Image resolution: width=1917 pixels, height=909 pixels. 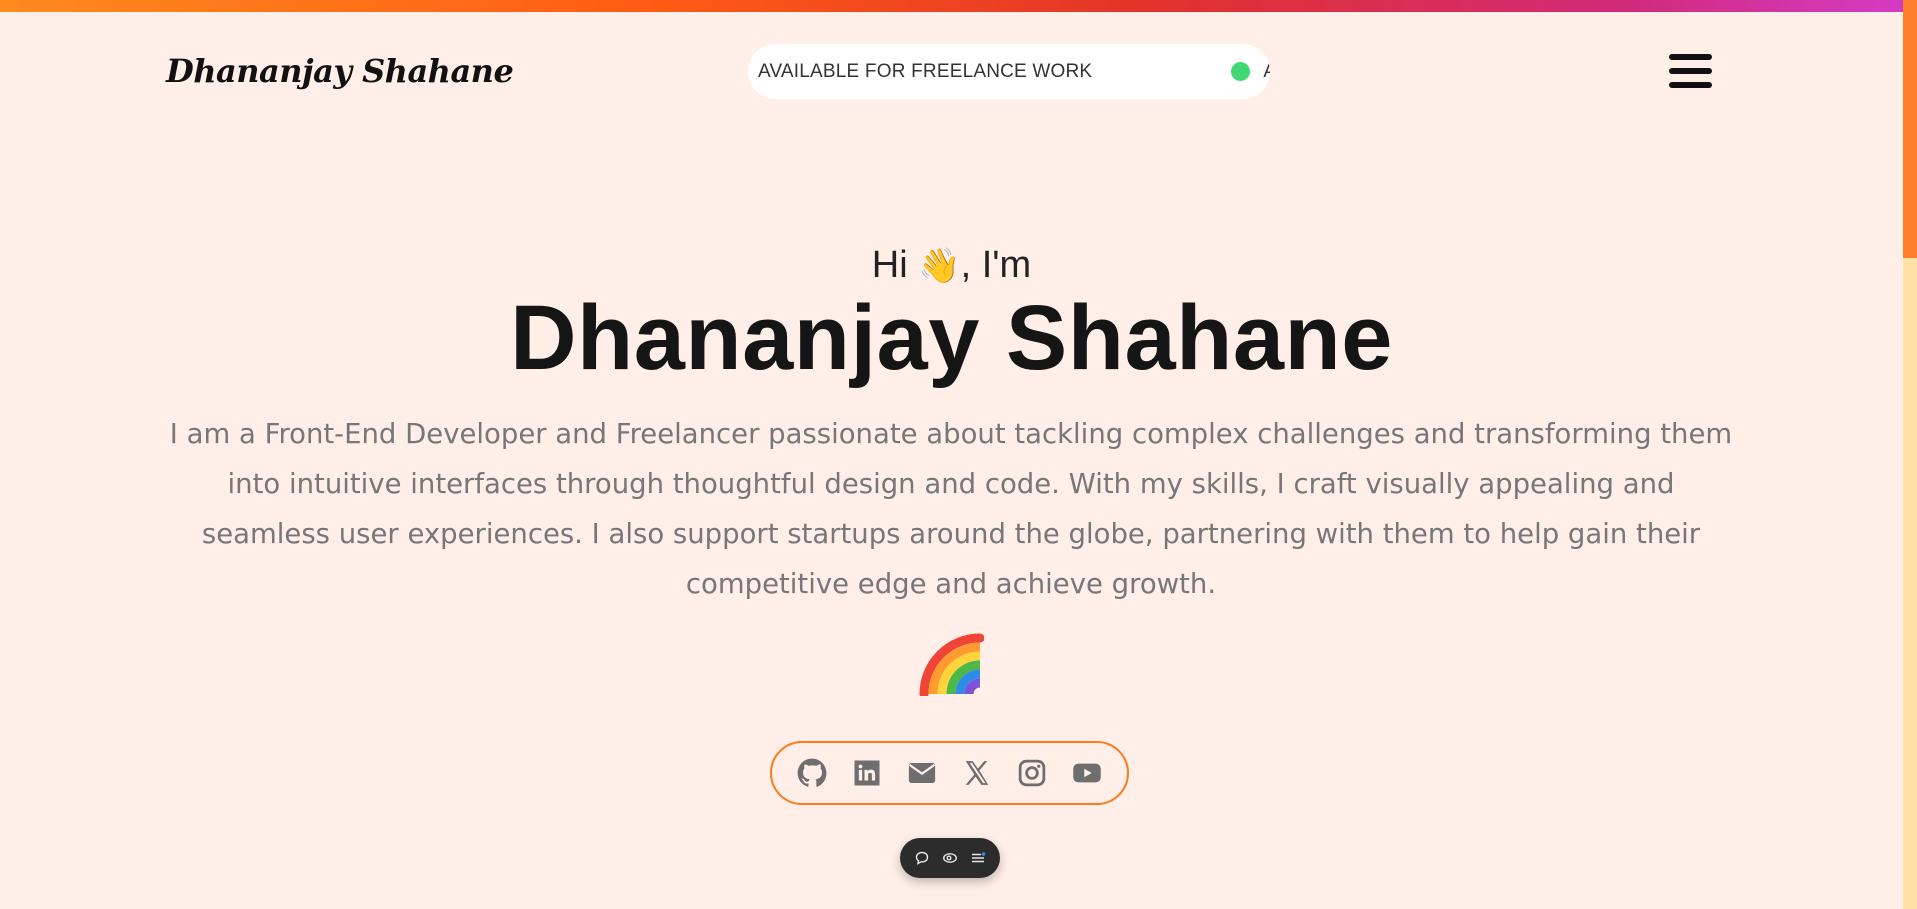 What do you see at coordinates (922, 773) in the screenshot?
I see `email-icon` at bounding box center [922, 773].